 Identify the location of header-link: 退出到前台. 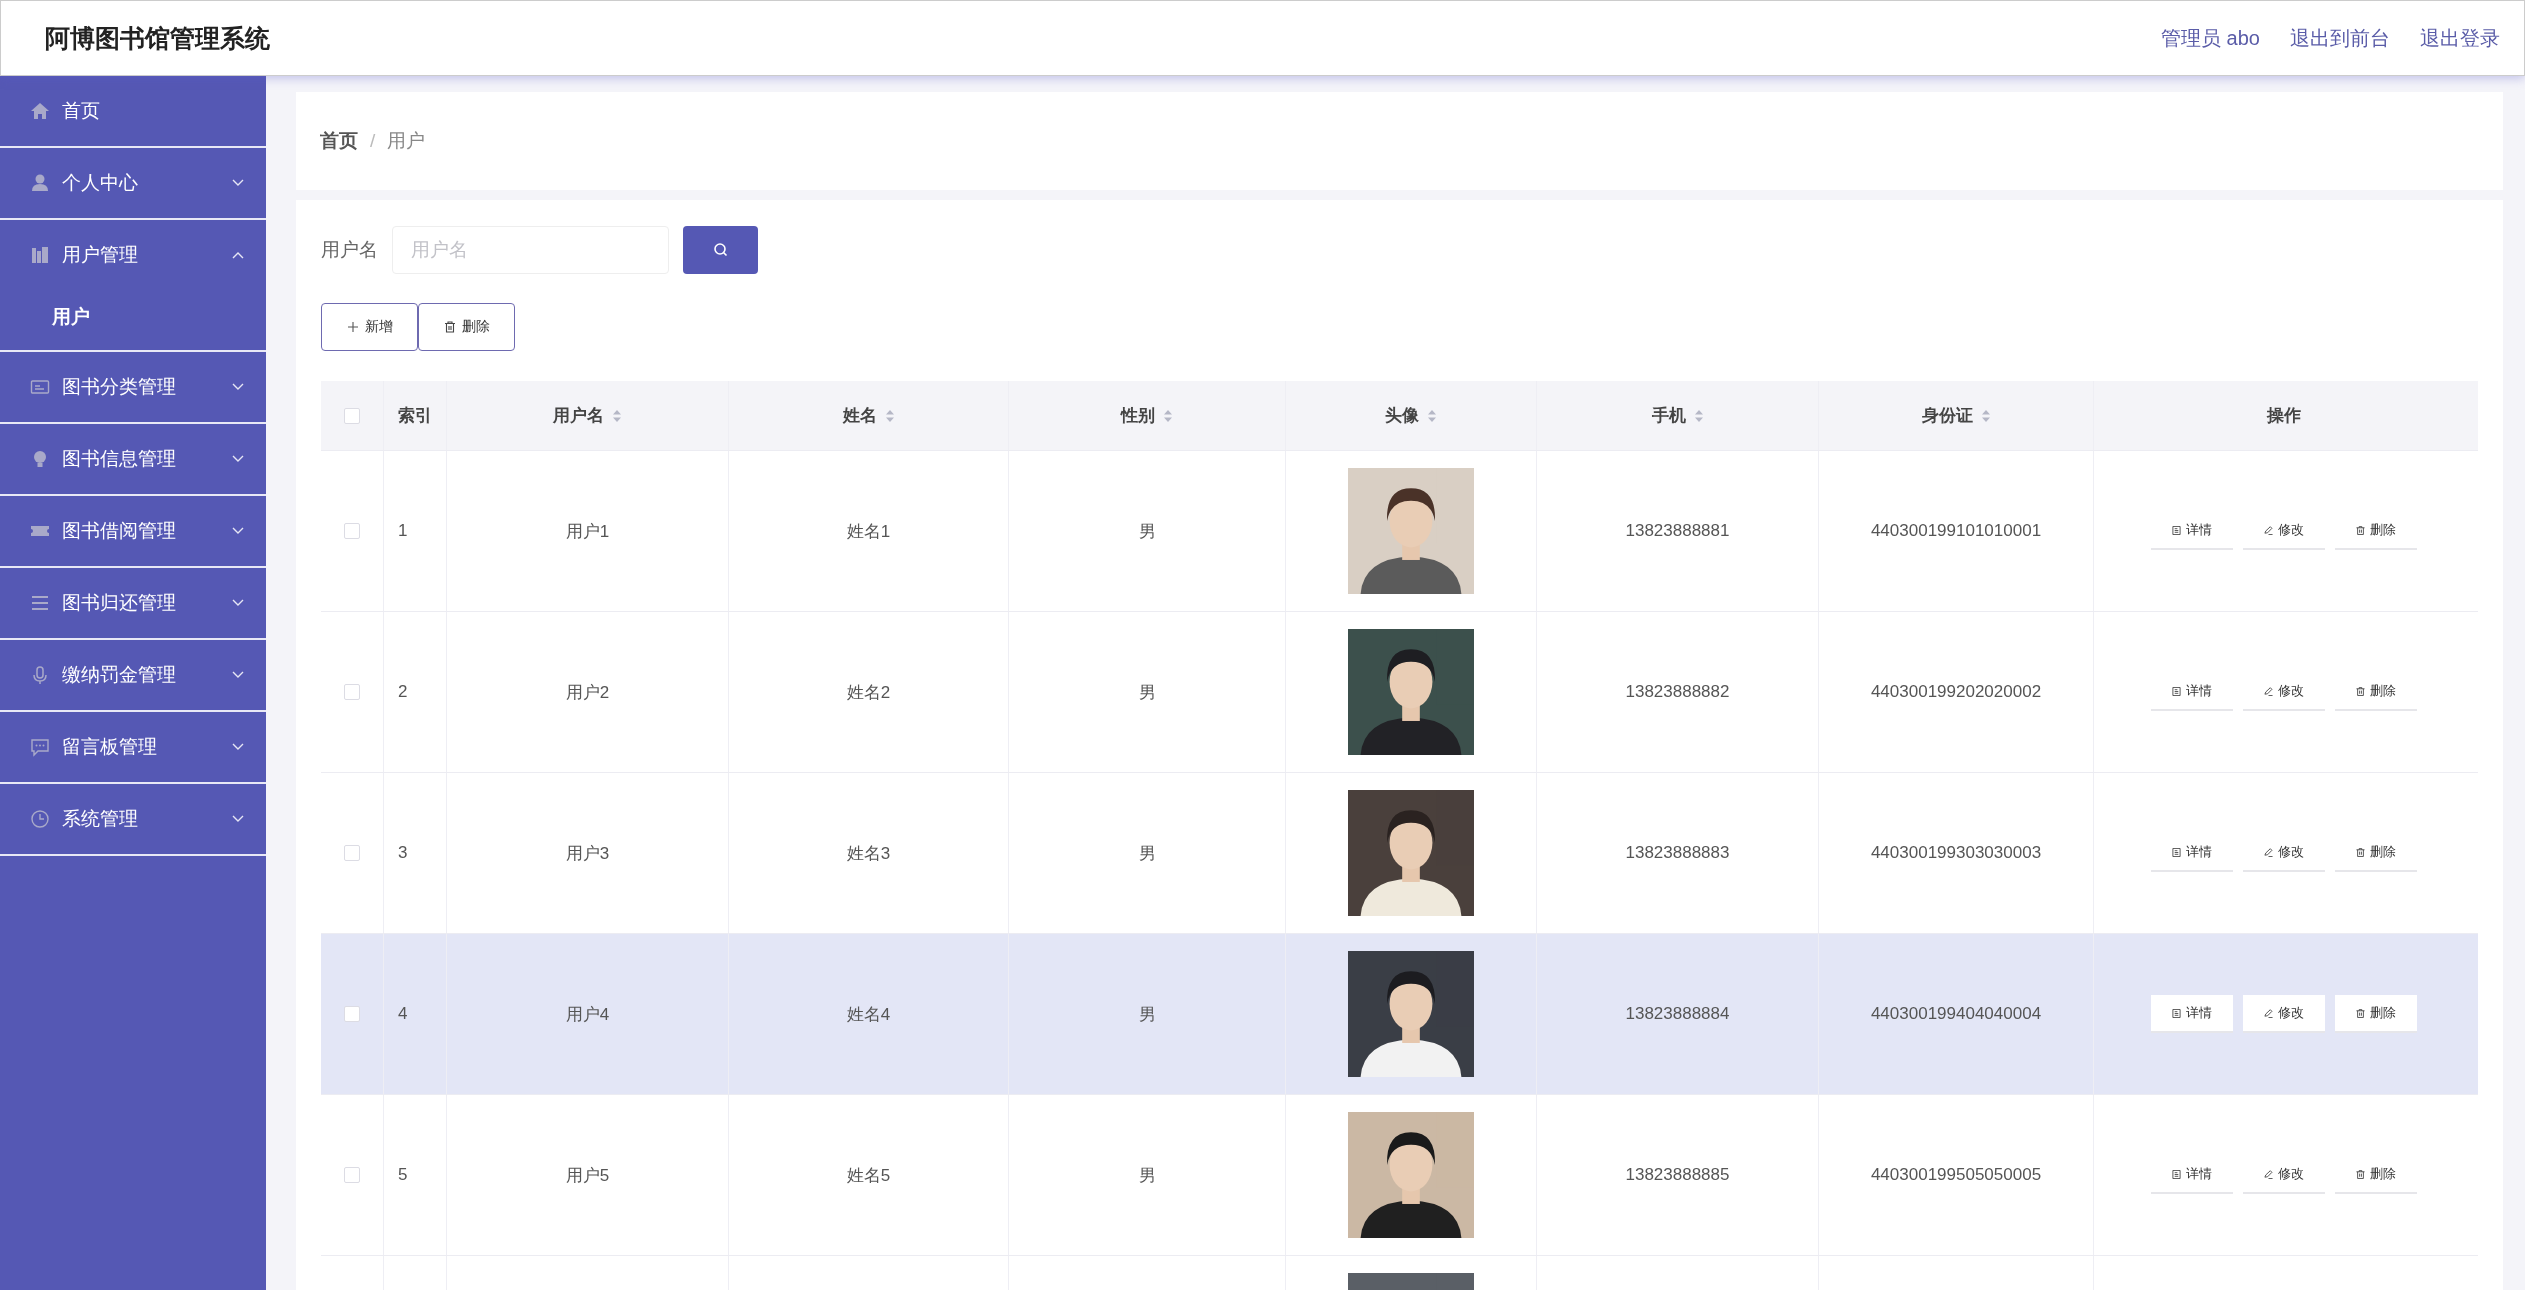
(2340, 38).